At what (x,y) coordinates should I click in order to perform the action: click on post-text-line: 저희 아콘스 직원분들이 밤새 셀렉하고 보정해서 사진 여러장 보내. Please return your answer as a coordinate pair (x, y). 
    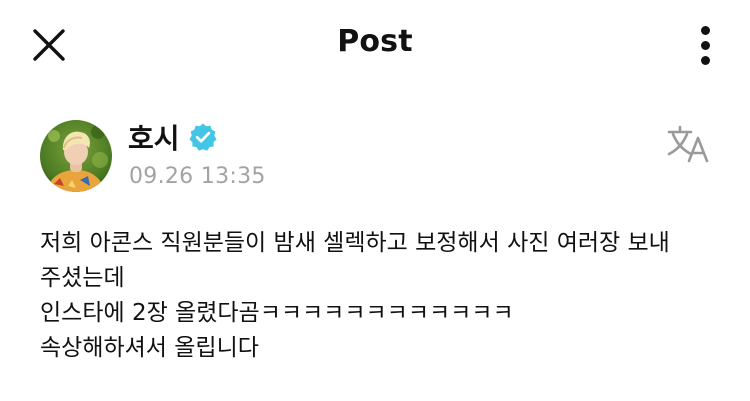
    Looking at the image, I should click on (355, 243).